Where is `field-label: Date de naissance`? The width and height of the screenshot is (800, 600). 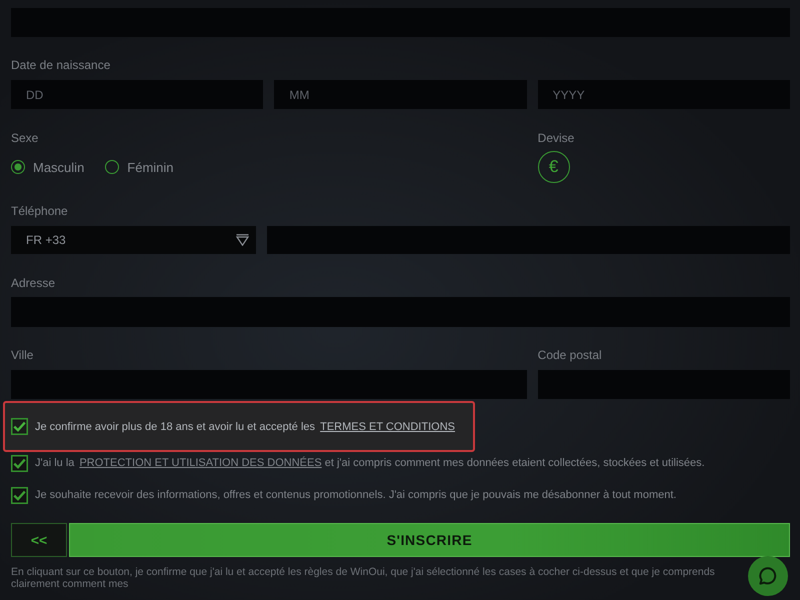 field-label: Date de naissance is located at coordinates (61, 65).